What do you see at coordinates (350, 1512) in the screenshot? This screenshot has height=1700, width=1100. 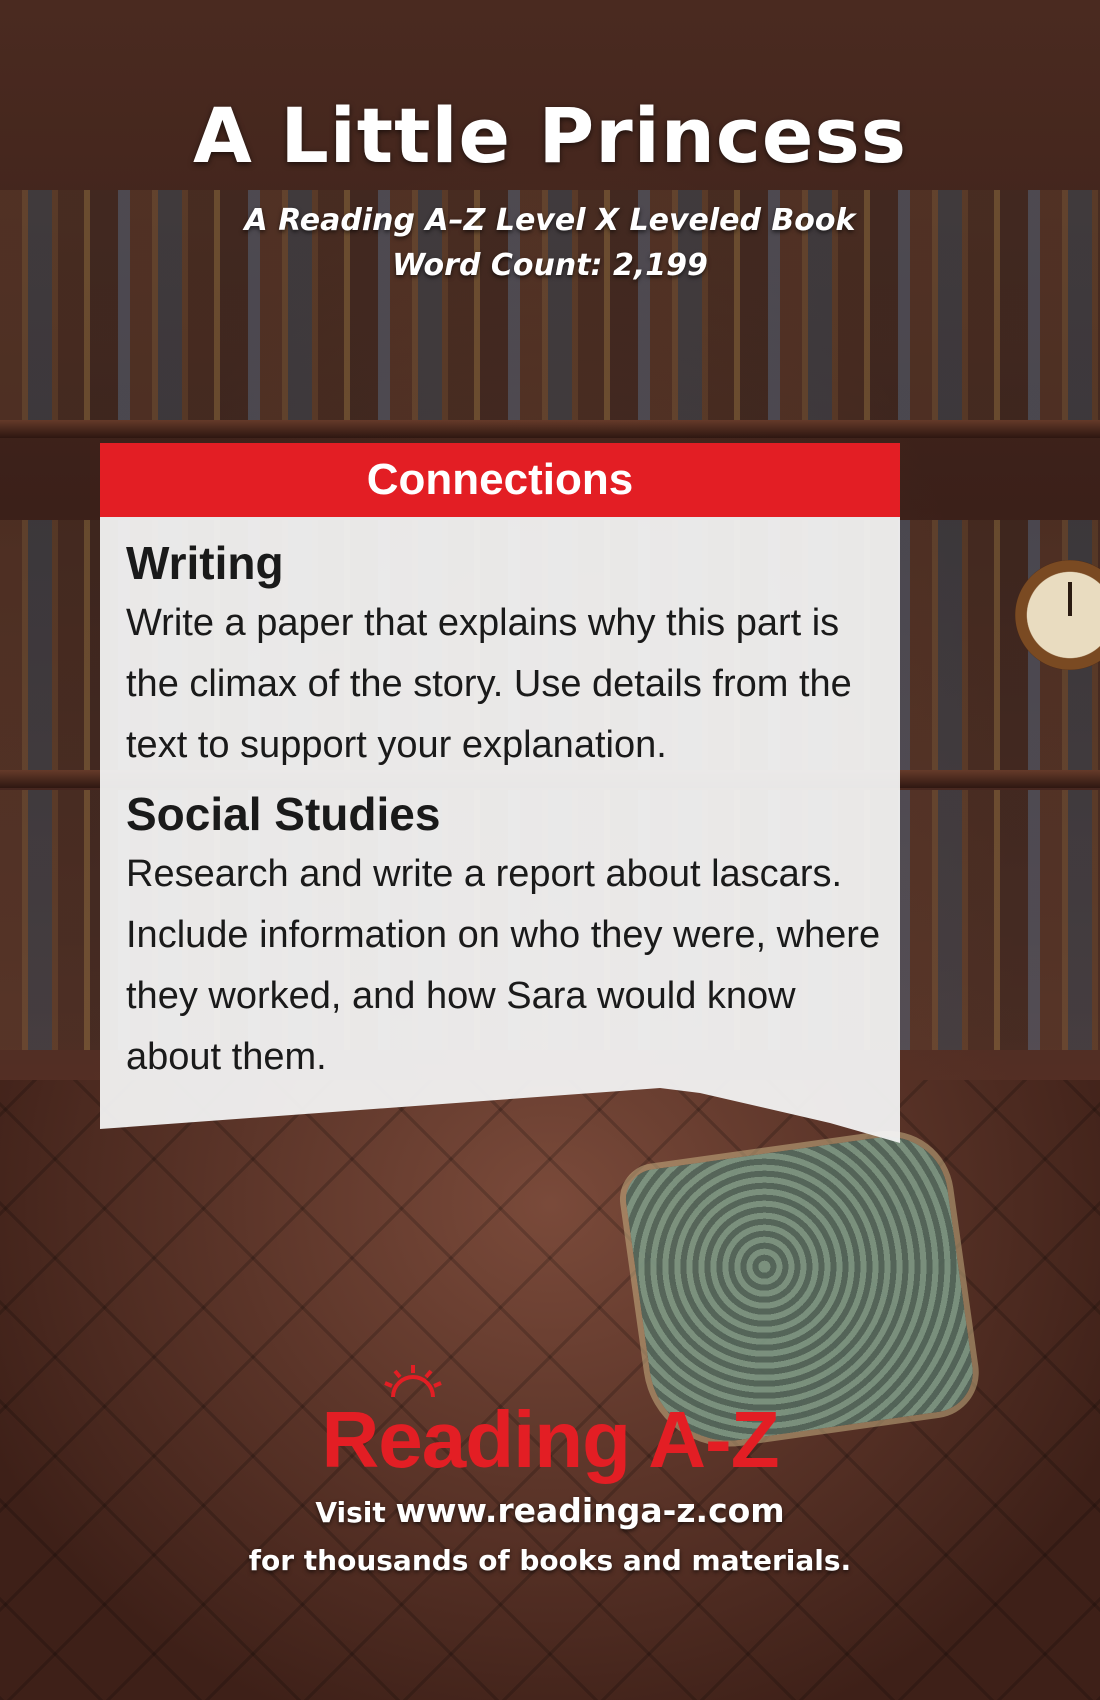 I see `visit-prefix: Visit` at bounding box center [350, 1512].